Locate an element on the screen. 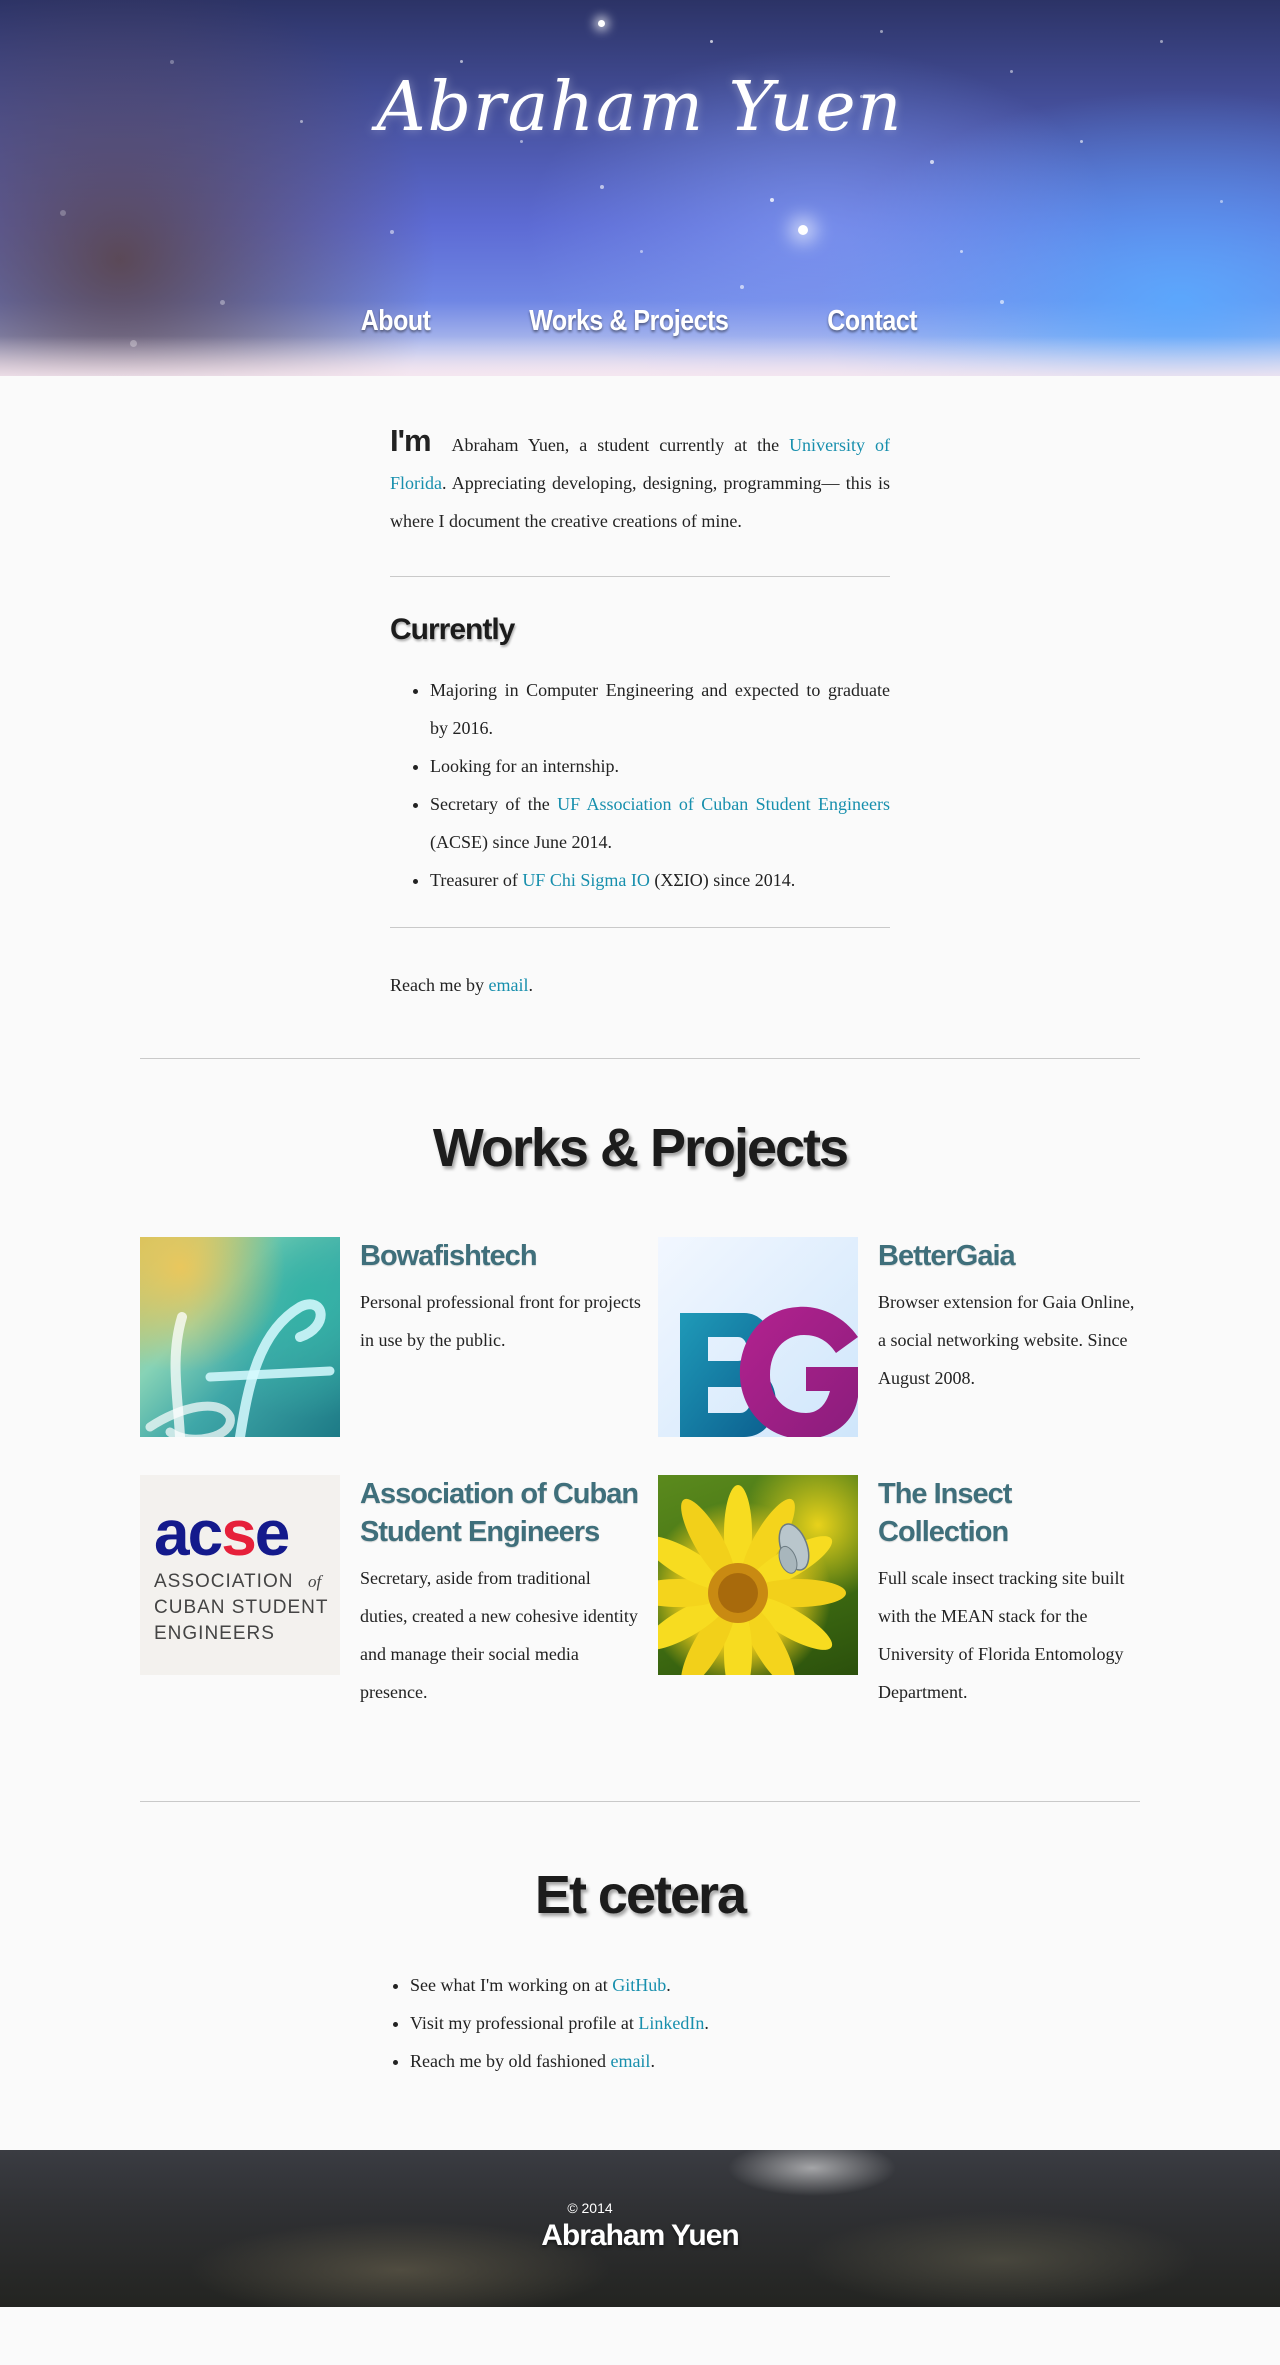 This screenshot has width=1280, height=2365. etc-item-text: Reach me by old fashioned is located at coordinates (508, 2061).